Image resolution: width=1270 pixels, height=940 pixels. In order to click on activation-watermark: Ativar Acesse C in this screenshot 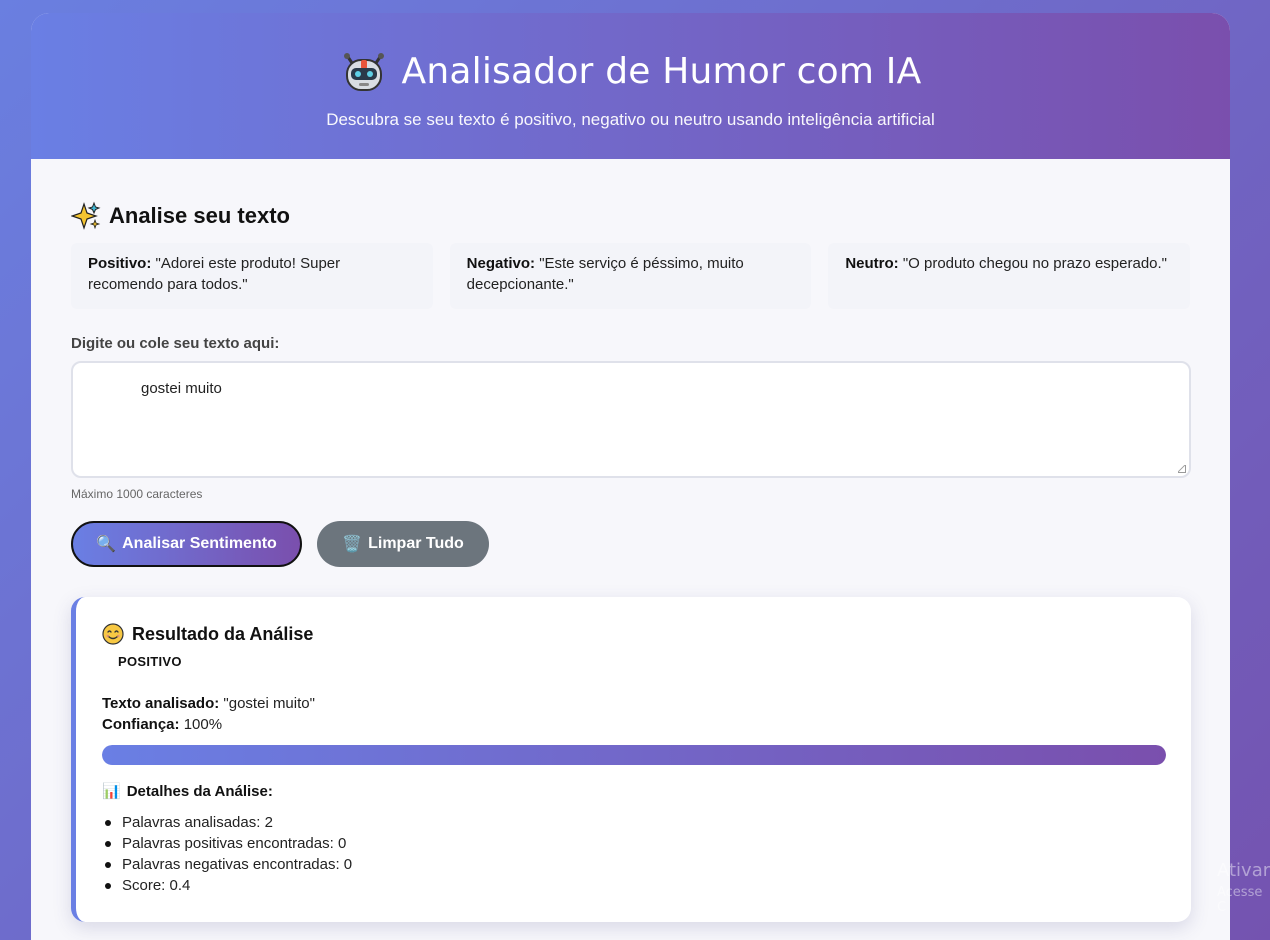, I will do `click(1243, 887)`.